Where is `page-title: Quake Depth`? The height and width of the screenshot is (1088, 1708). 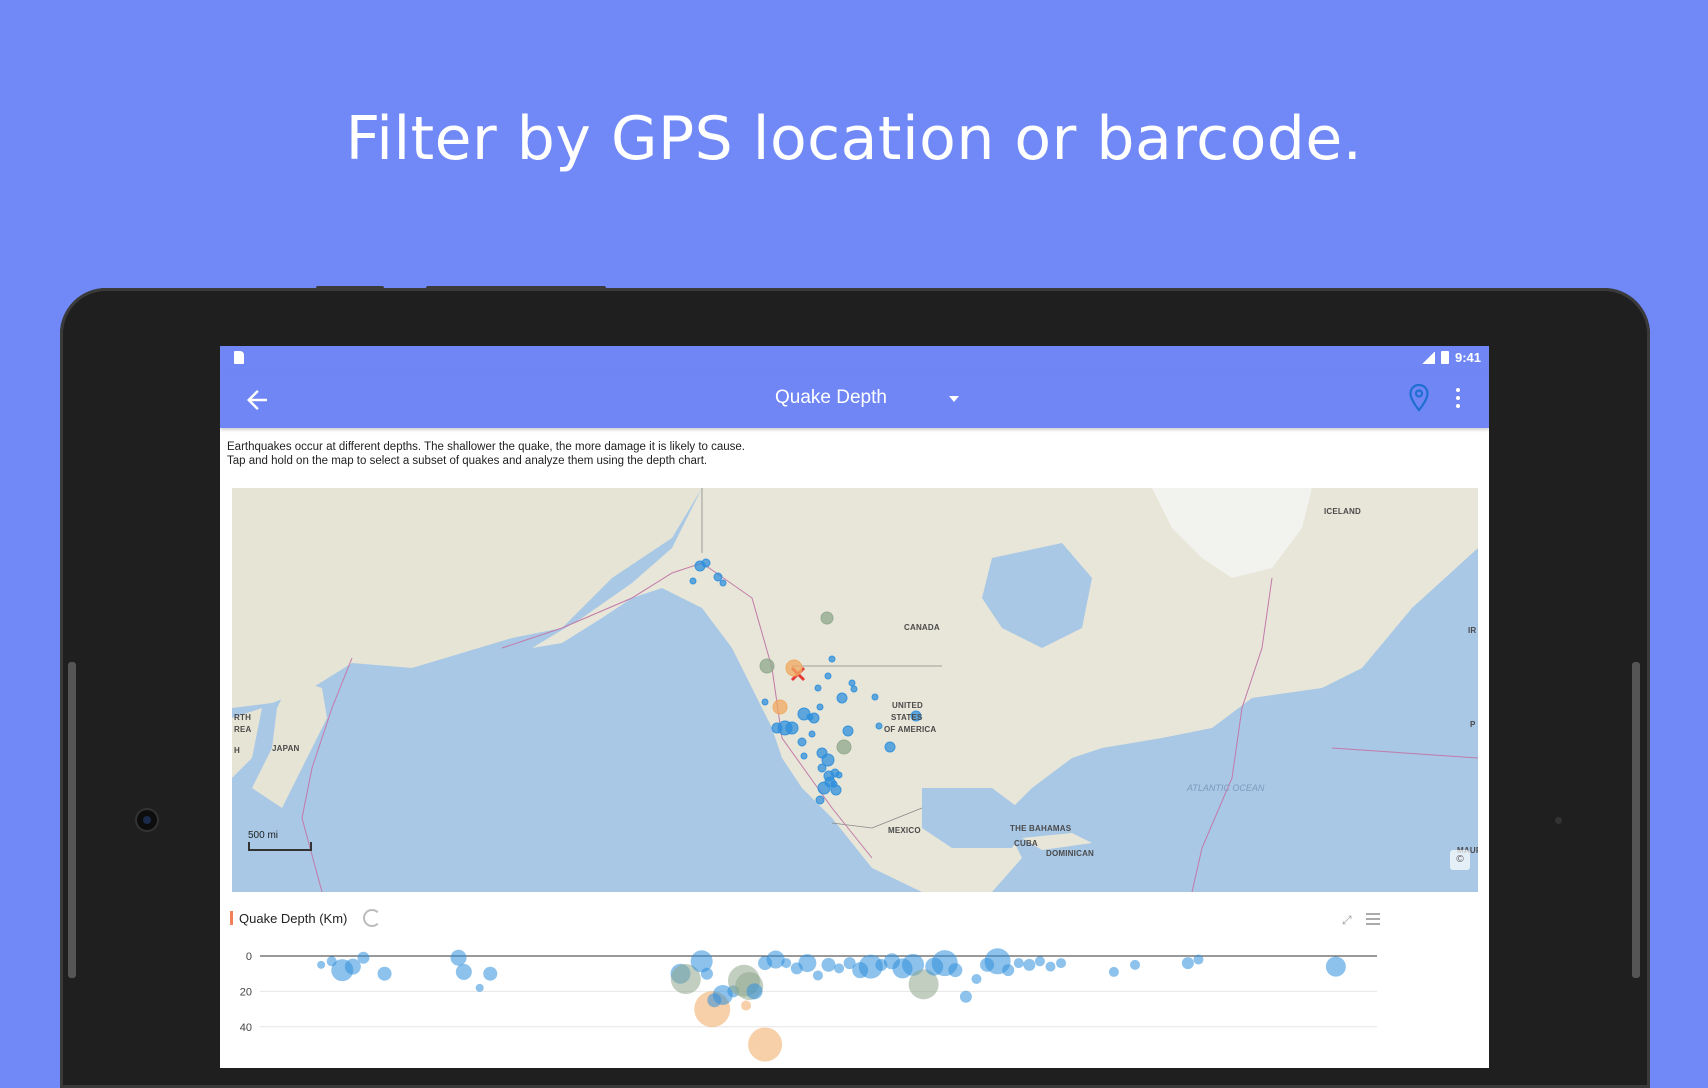
page-title: Quake Depth is located at coordinates (831, 398).